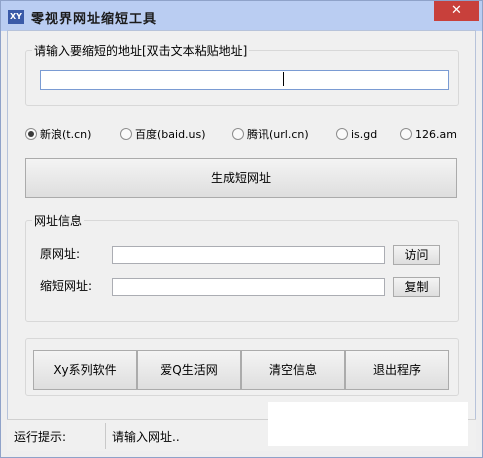  I want to click on short-url-field, so click(248, 287).